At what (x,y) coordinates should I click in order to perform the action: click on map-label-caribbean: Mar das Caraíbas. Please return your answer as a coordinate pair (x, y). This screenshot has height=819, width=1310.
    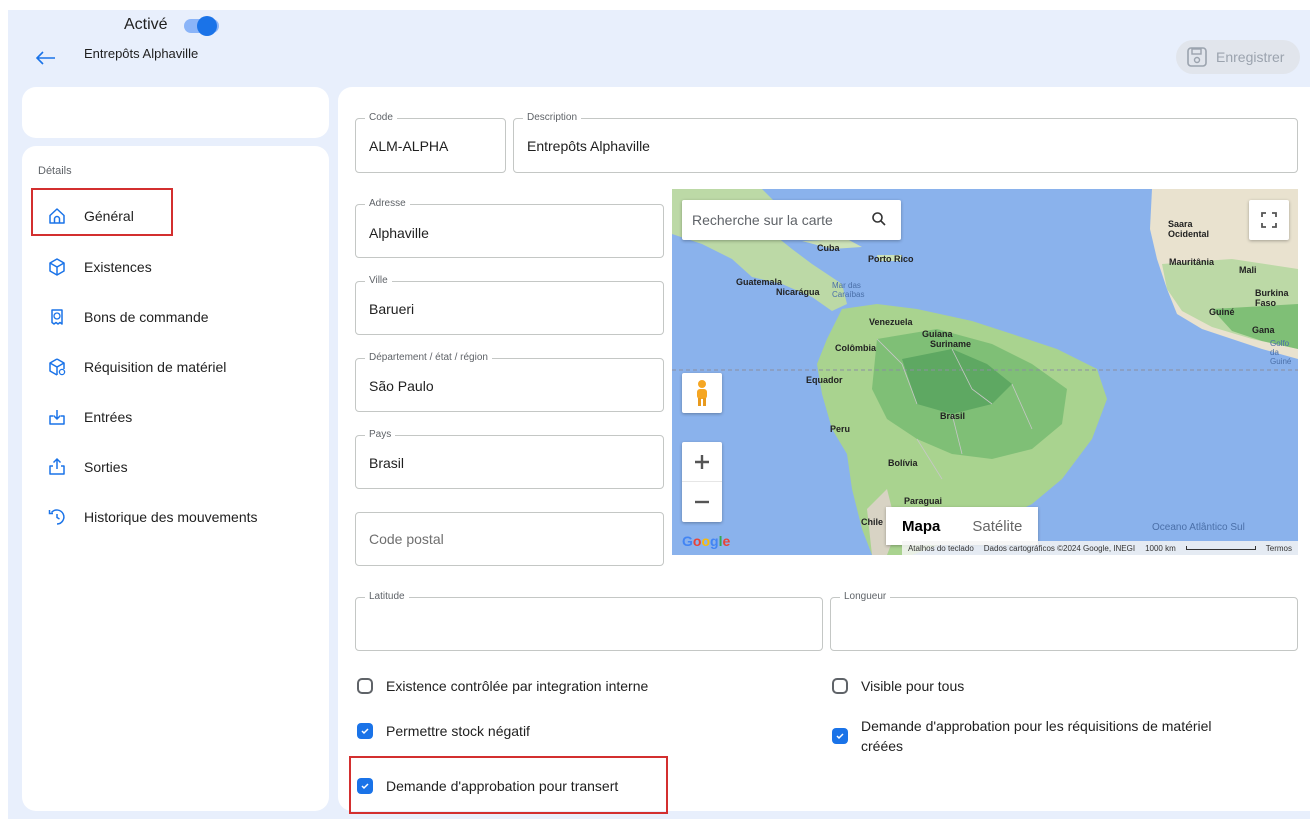
    Looking at the image, I should click on (848, 290).